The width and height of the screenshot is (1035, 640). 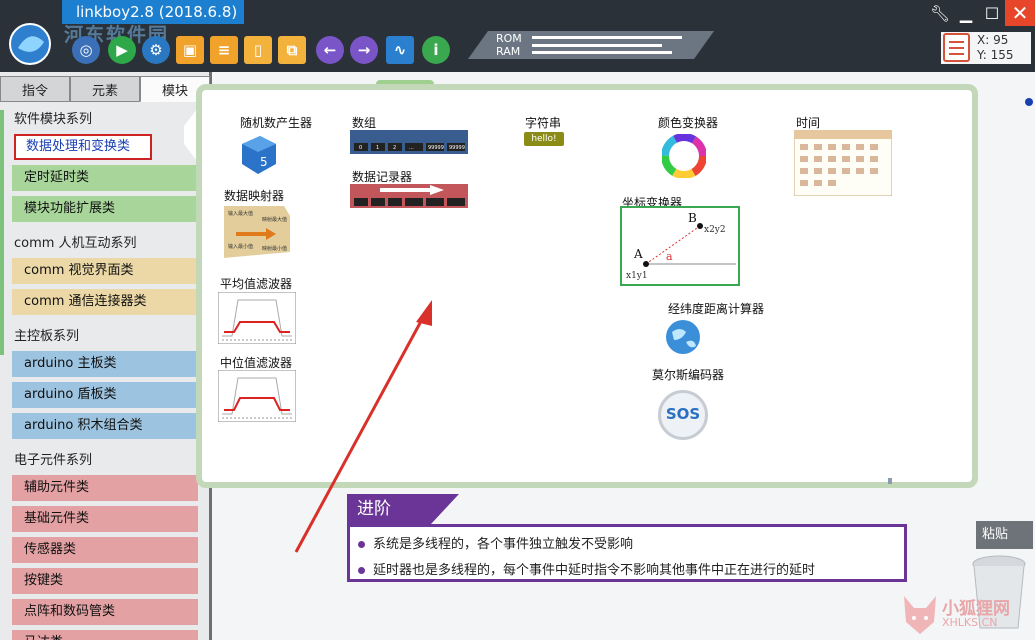 What do you see at coordinates (966, 615) in the screenshot?
I see `site-watermark: 小狐狸网 XHLKS.CN` at bounding box center [966, 615].